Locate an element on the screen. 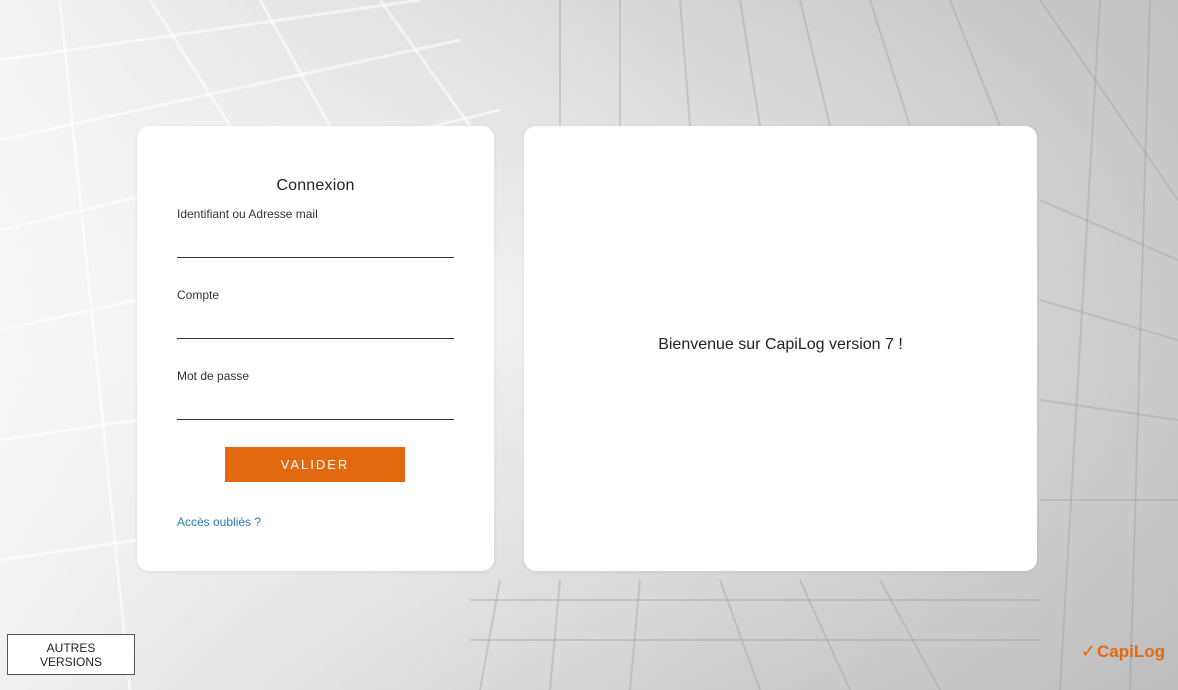 The width and height of the screenshot is (1178, 690). checkmark-icon: ✓ is located at coordinates (1088, 651).